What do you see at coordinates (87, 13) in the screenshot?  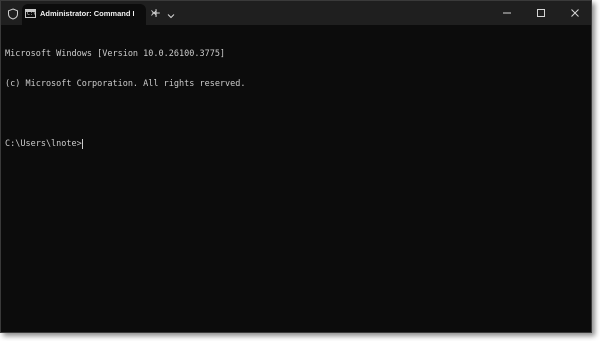 I see `tab-title: Administrator: Command Pro` at bounding box center [87, 13].